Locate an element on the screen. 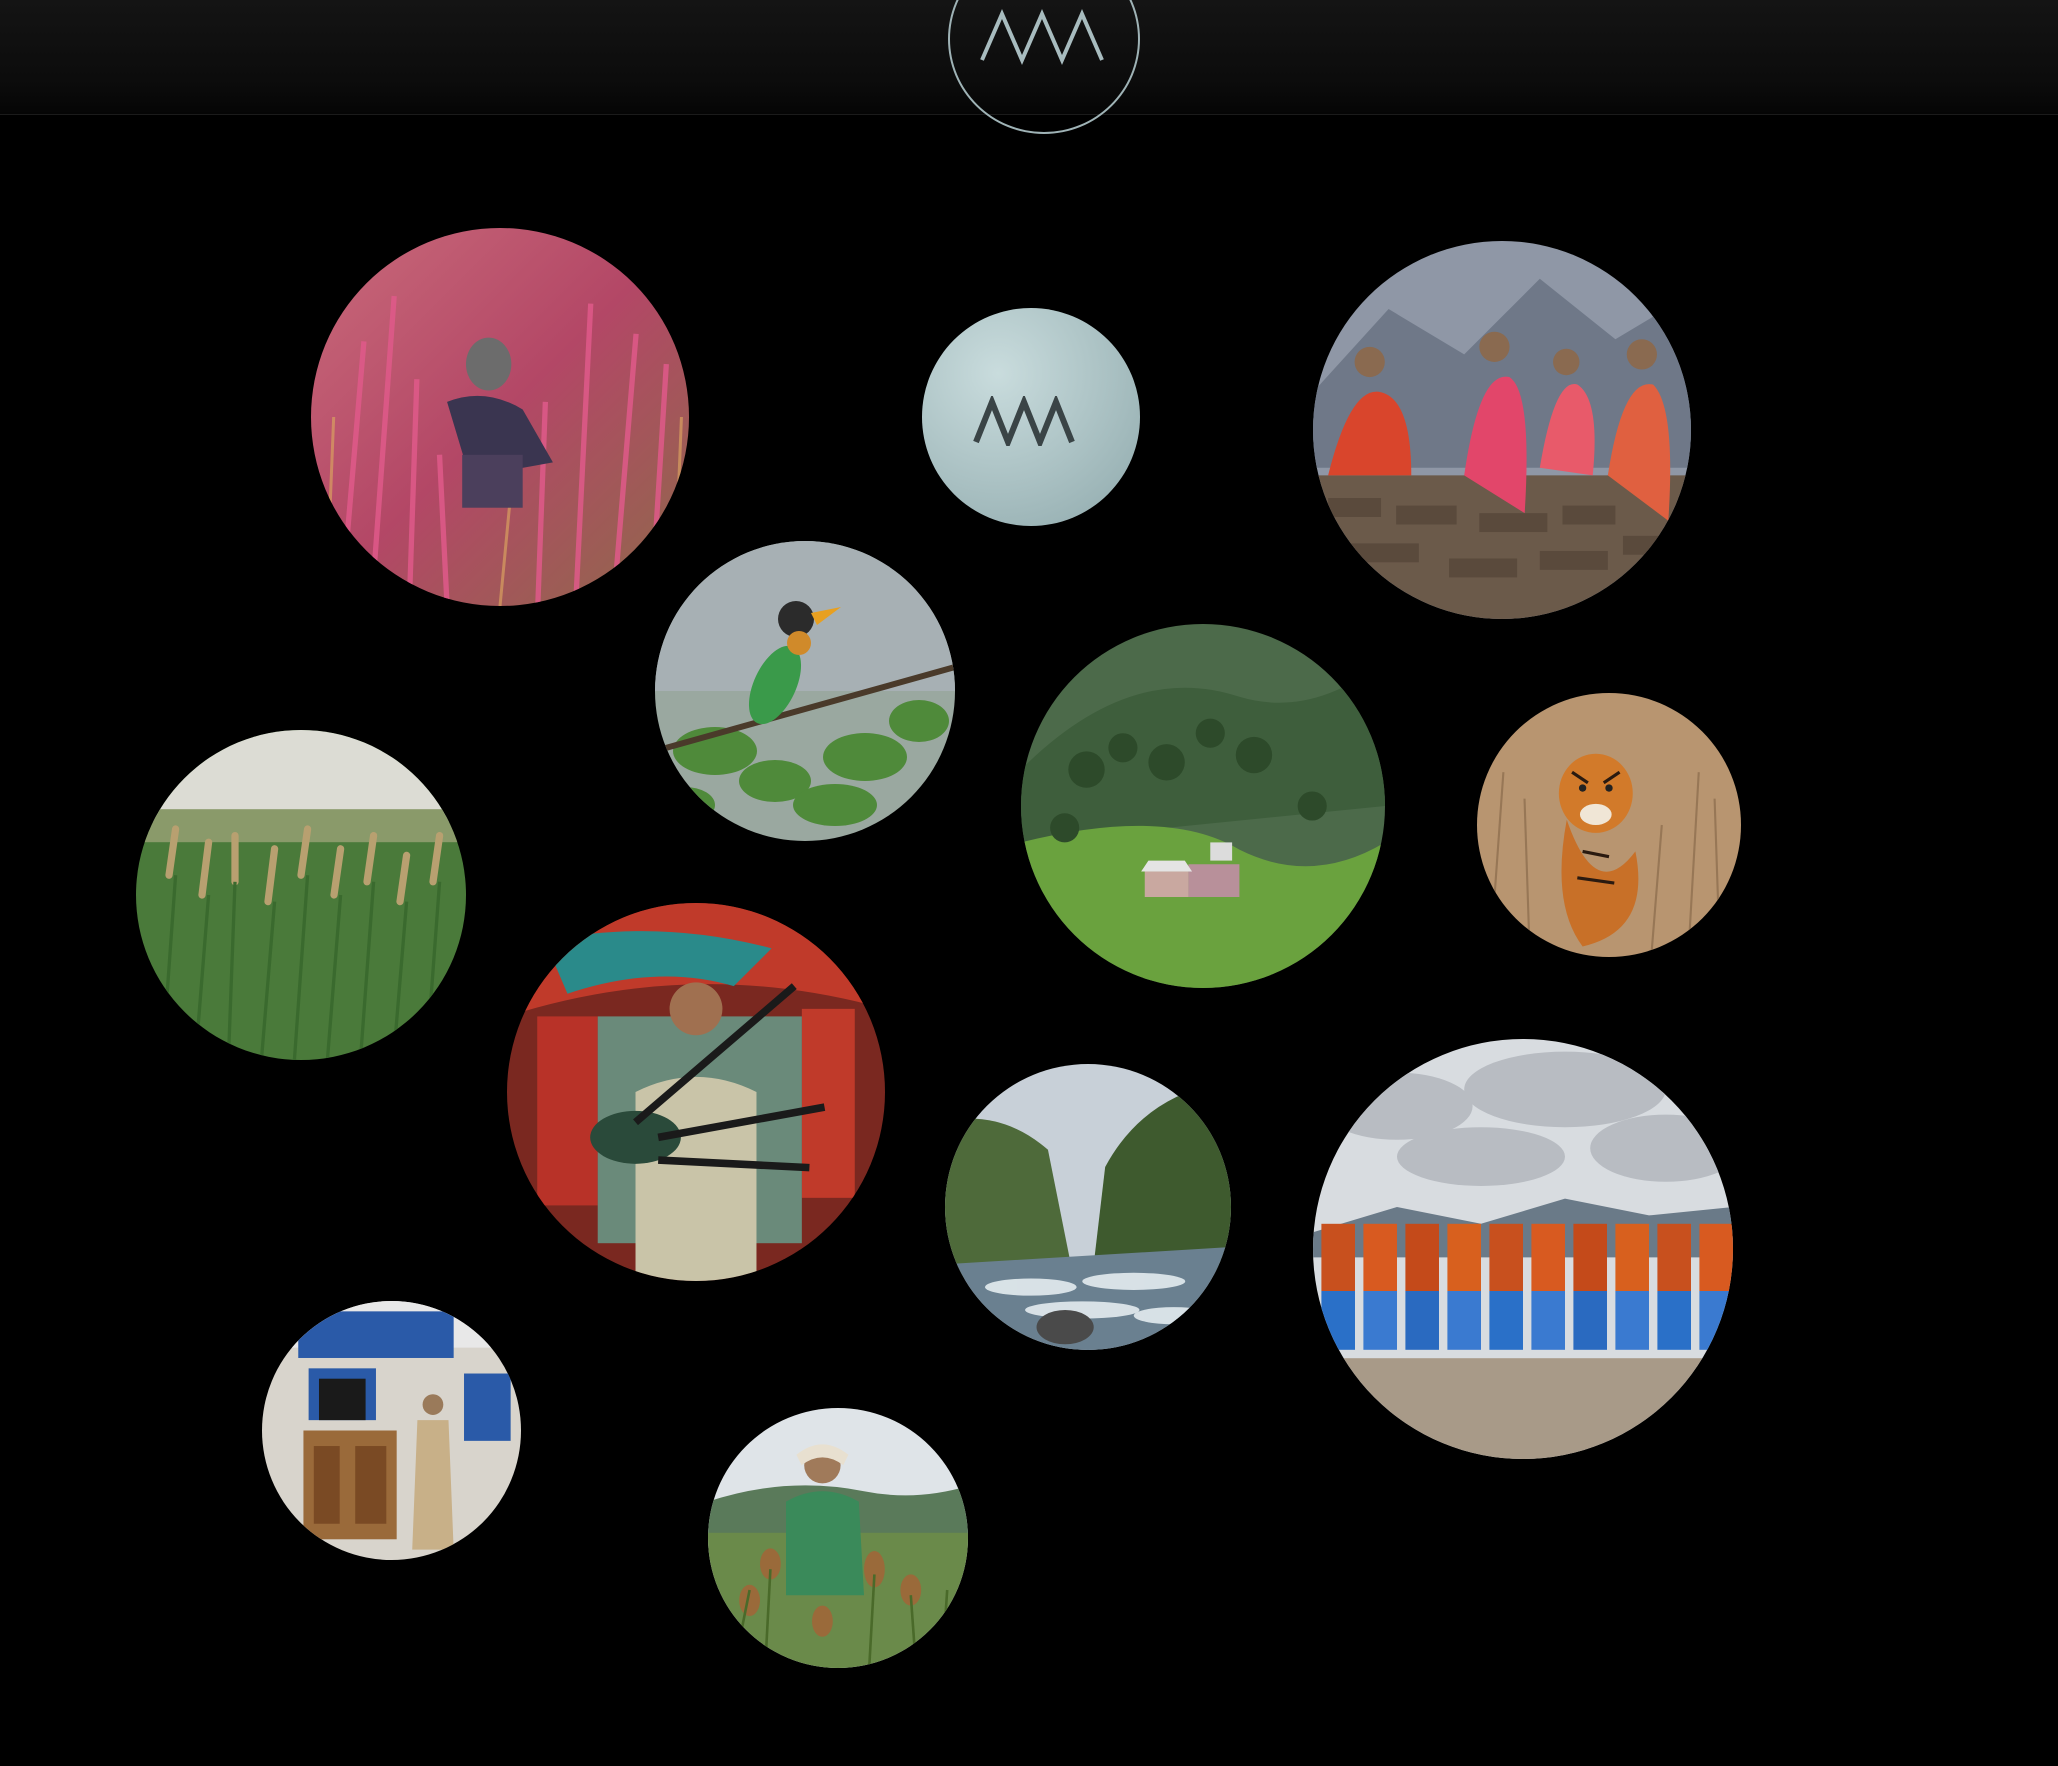 This screenshot has width=2058, height=1766. photo-man-at-house is located at coordinates (391, 1430).